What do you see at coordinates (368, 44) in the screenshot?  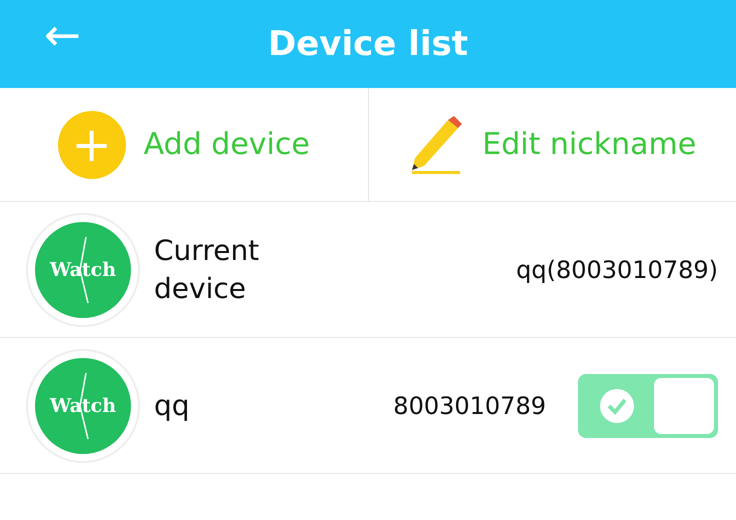 I see `page-title: Device list` at bounding box center [368, 44].